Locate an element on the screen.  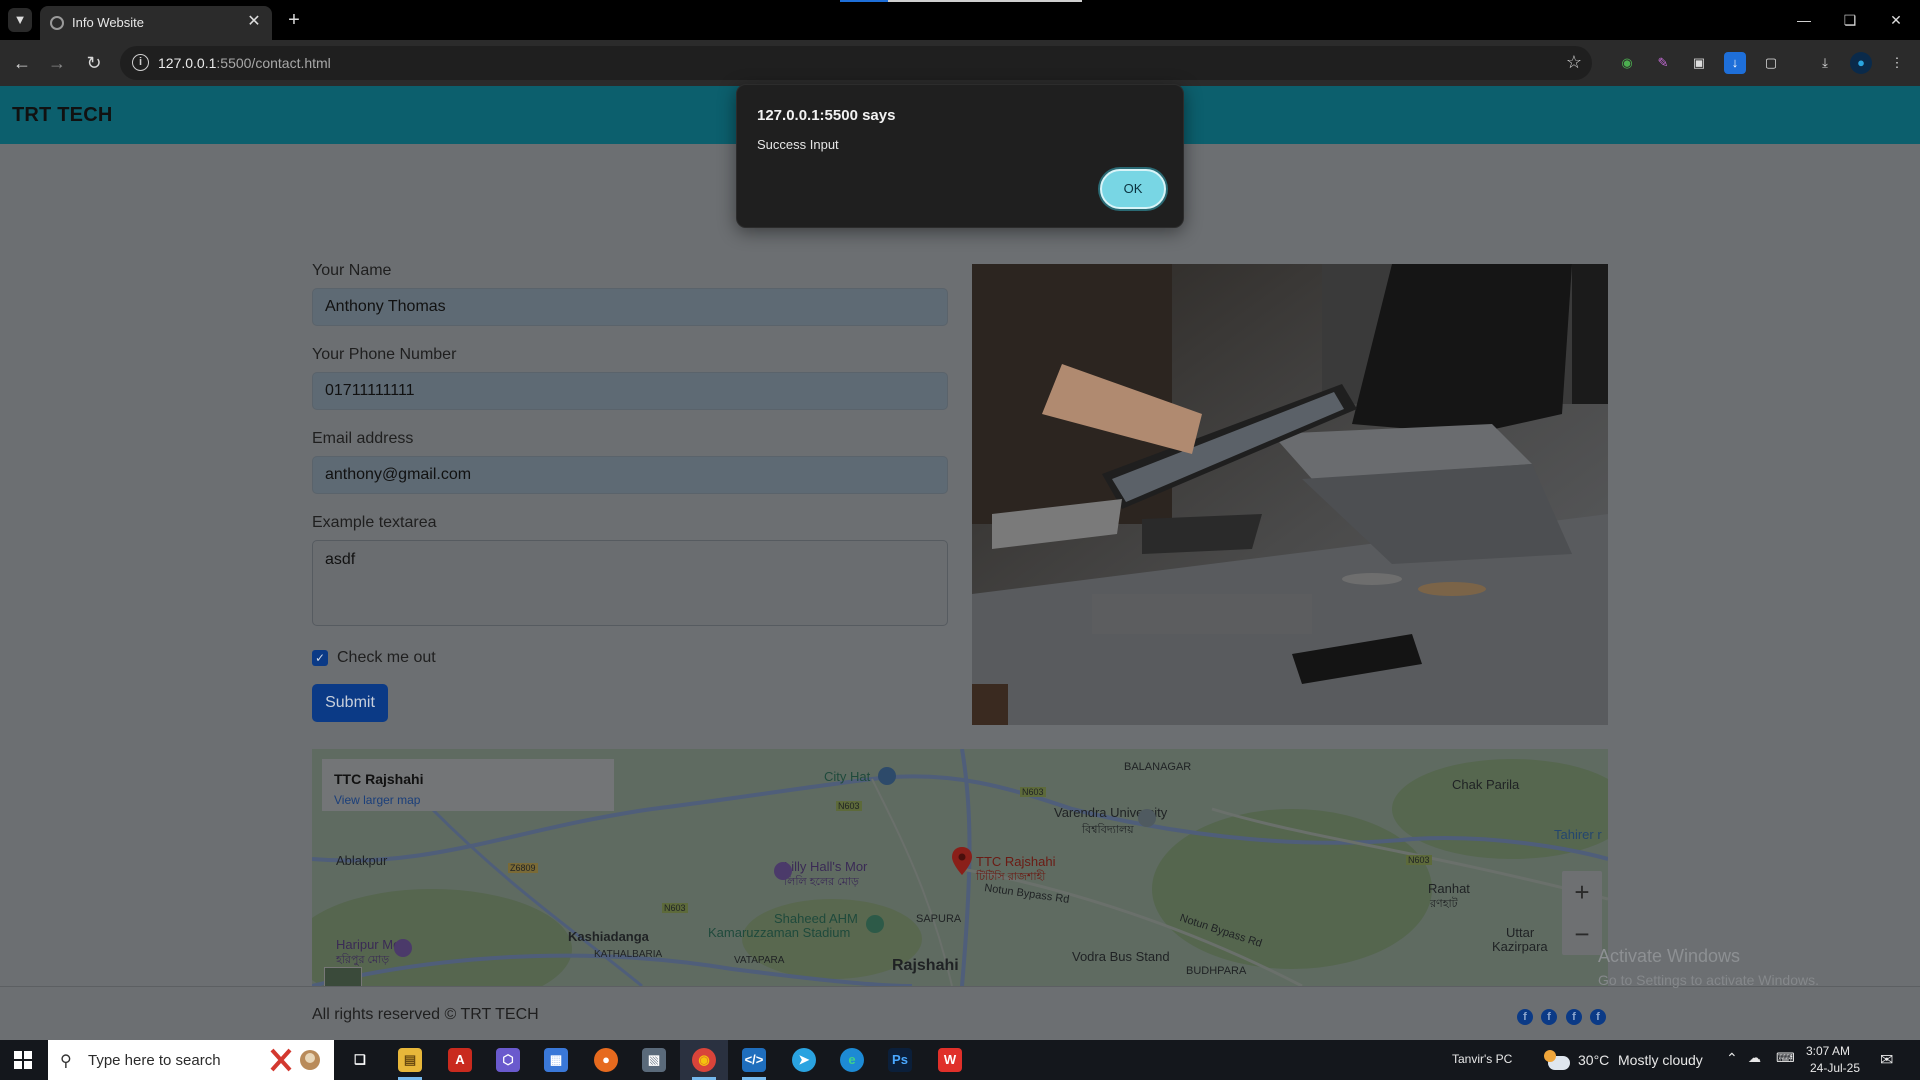
color-picker-extension-icon: ◉ is located at coordinates (1627, 63).